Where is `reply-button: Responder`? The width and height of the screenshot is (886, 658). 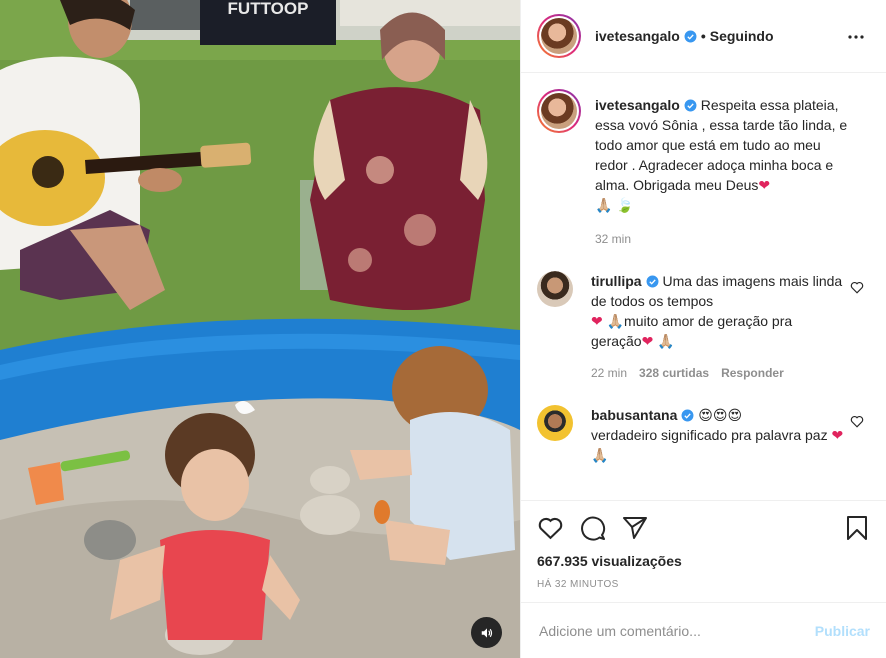
reply-button: Responder is located at coordinates (752, 373).